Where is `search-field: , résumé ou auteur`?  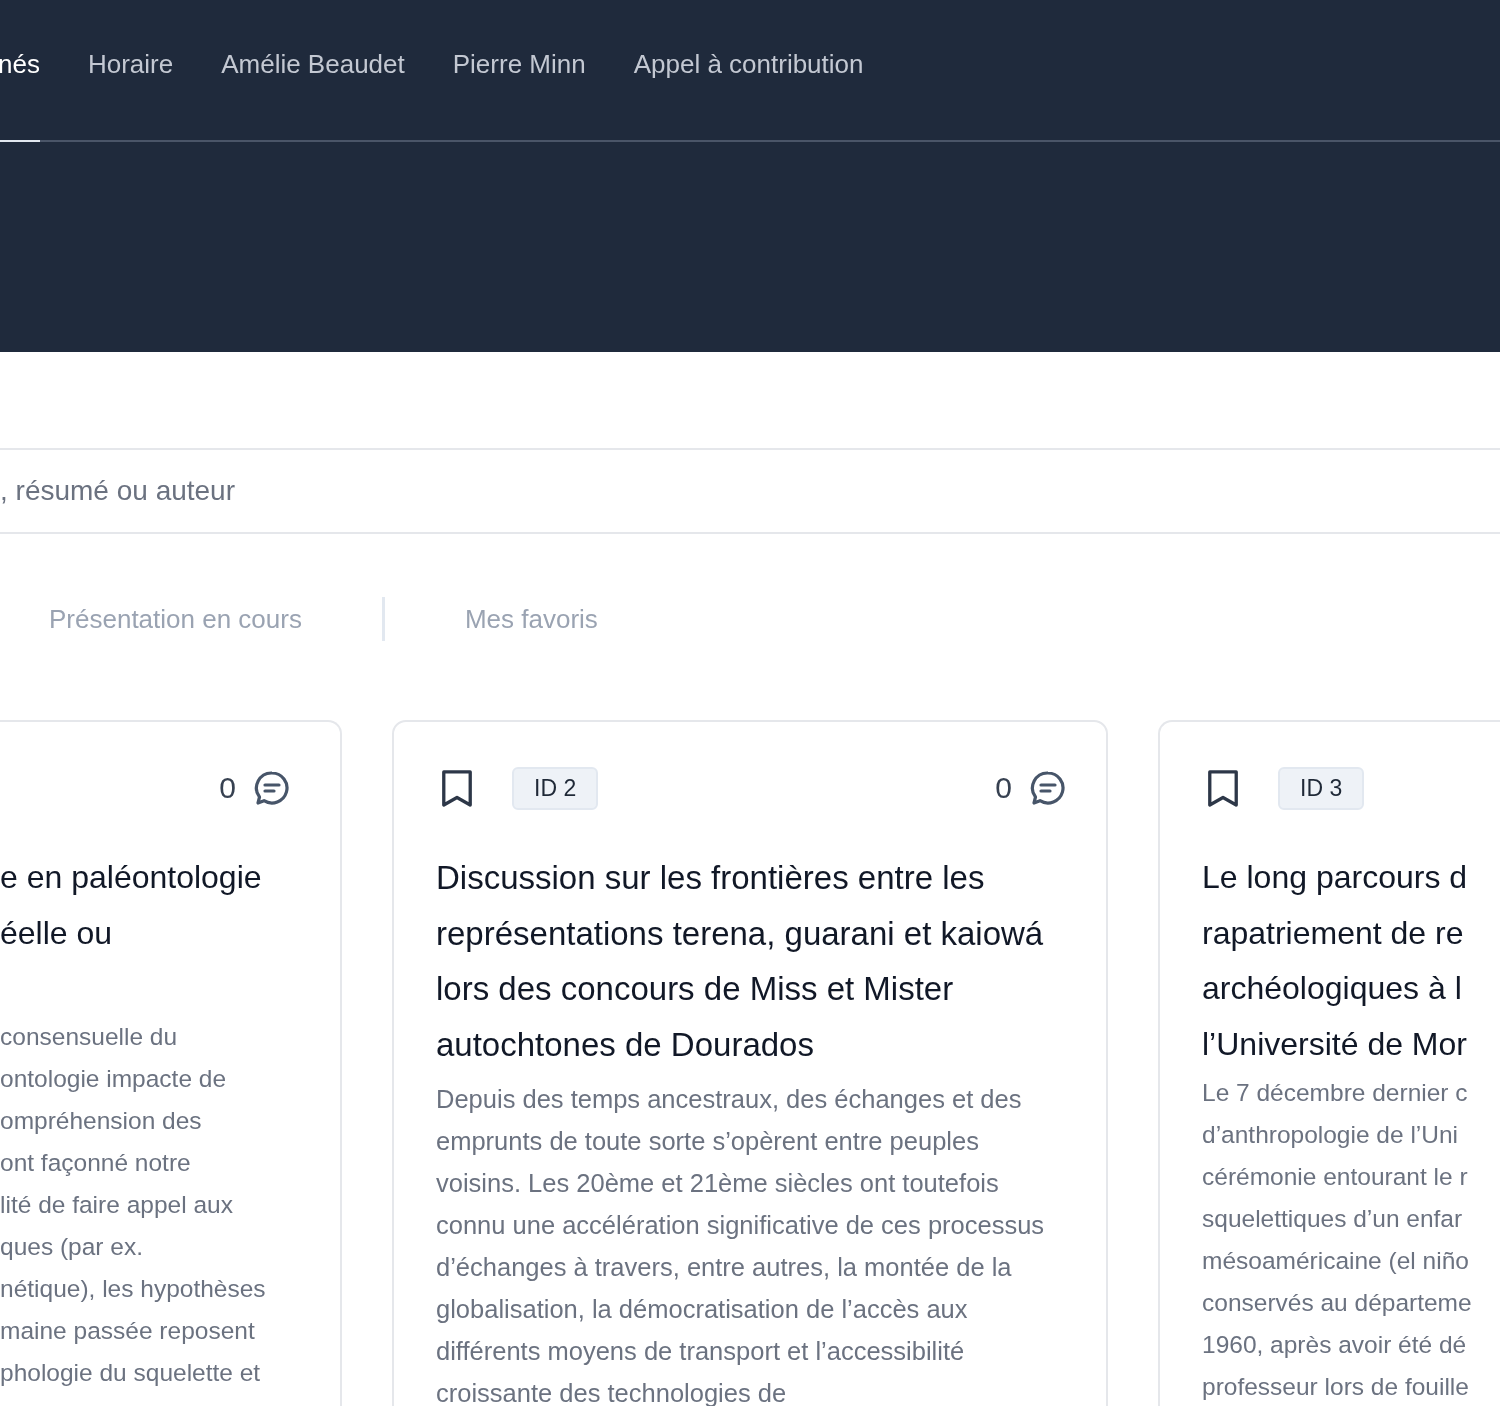
search-field: , résumé ou auteur is located at coordinates (750, 491).